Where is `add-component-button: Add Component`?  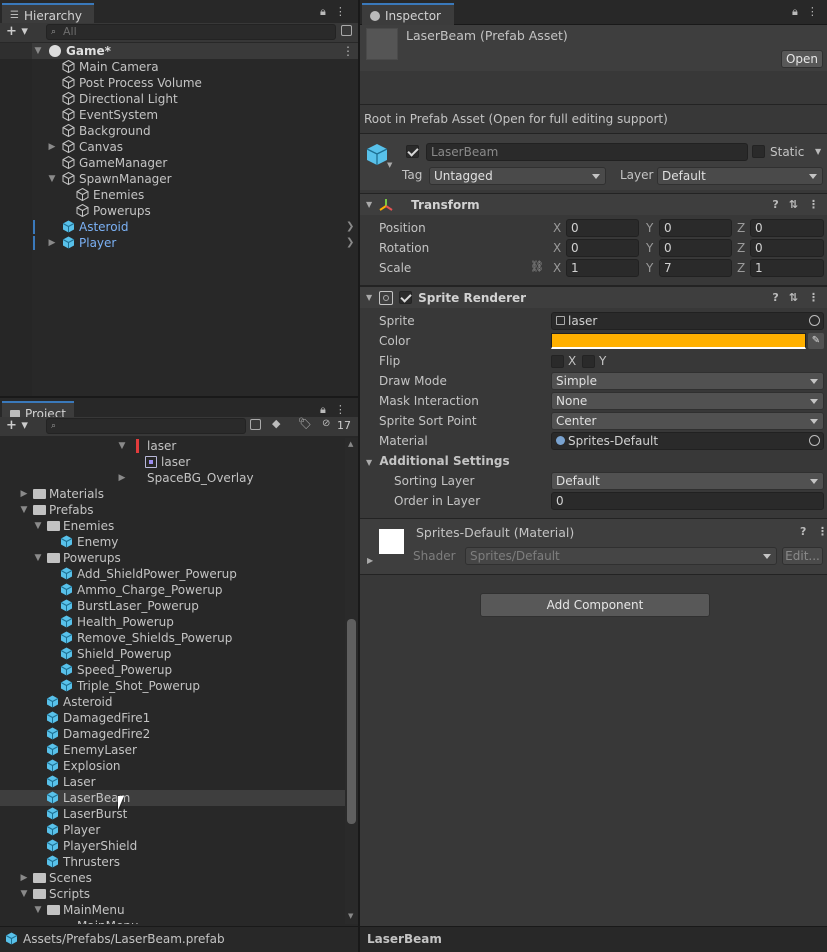
add-component-button: Add Component is located at coordinates (595, 605).